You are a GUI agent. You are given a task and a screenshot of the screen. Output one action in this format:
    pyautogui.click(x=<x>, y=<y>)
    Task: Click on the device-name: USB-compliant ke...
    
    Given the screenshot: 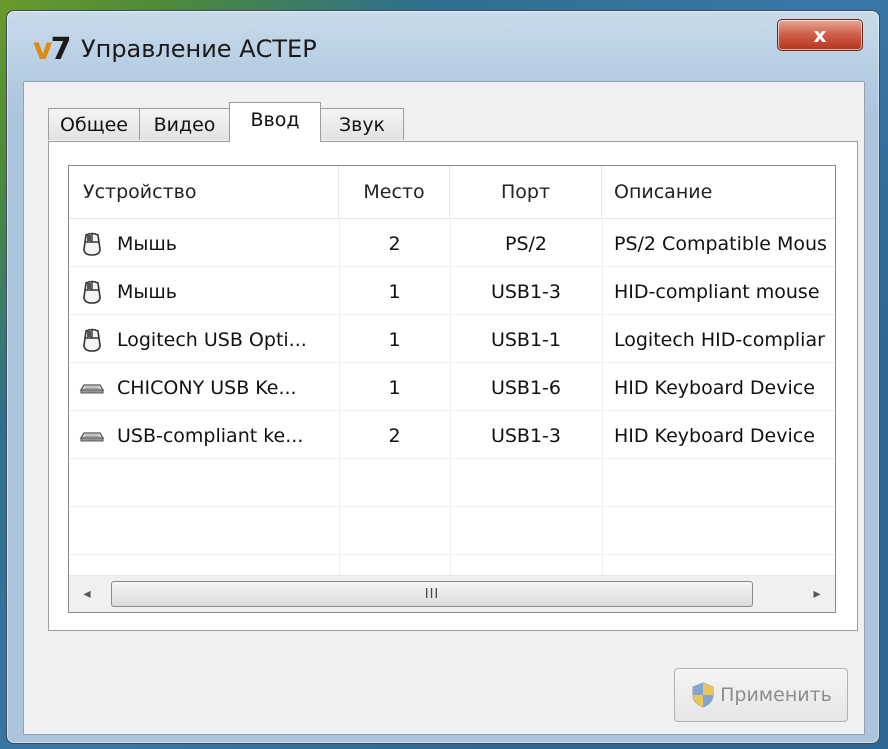 What is the action you would take?
    pyautogui.click(x=210, y=436)
    